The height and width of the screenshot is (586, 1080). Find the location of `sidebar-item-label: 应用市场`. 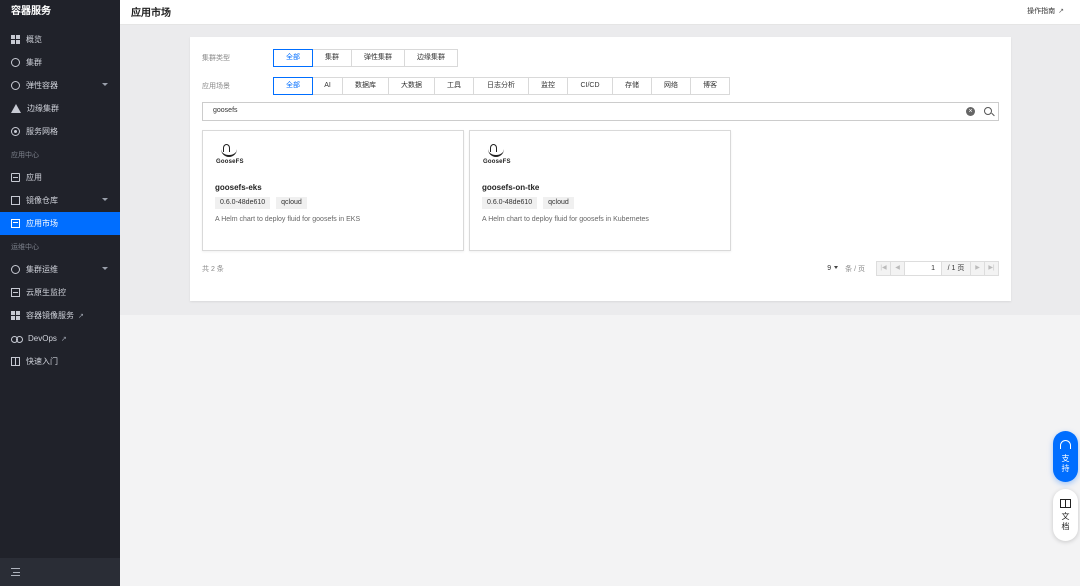

sidebar-item-label: 应用市场 is located at coordinates (42, 223).